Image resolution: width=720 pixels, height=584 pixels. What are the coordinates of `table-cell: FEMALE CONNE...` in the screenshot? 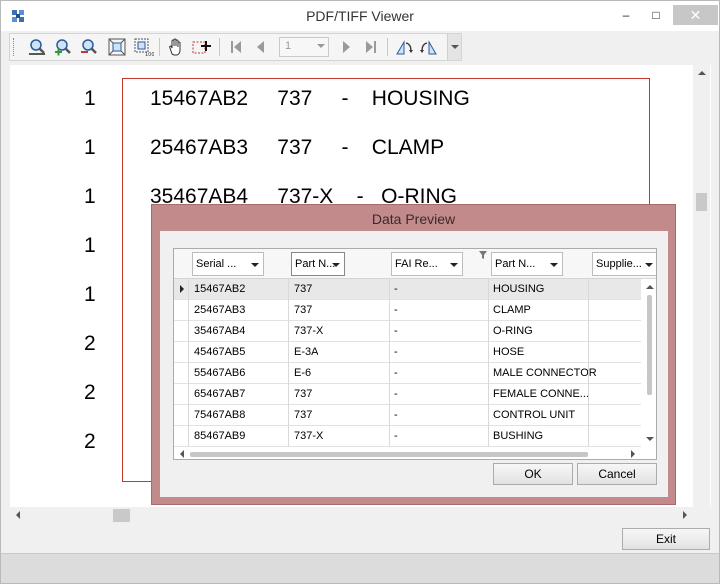 It's located at (541, 394).